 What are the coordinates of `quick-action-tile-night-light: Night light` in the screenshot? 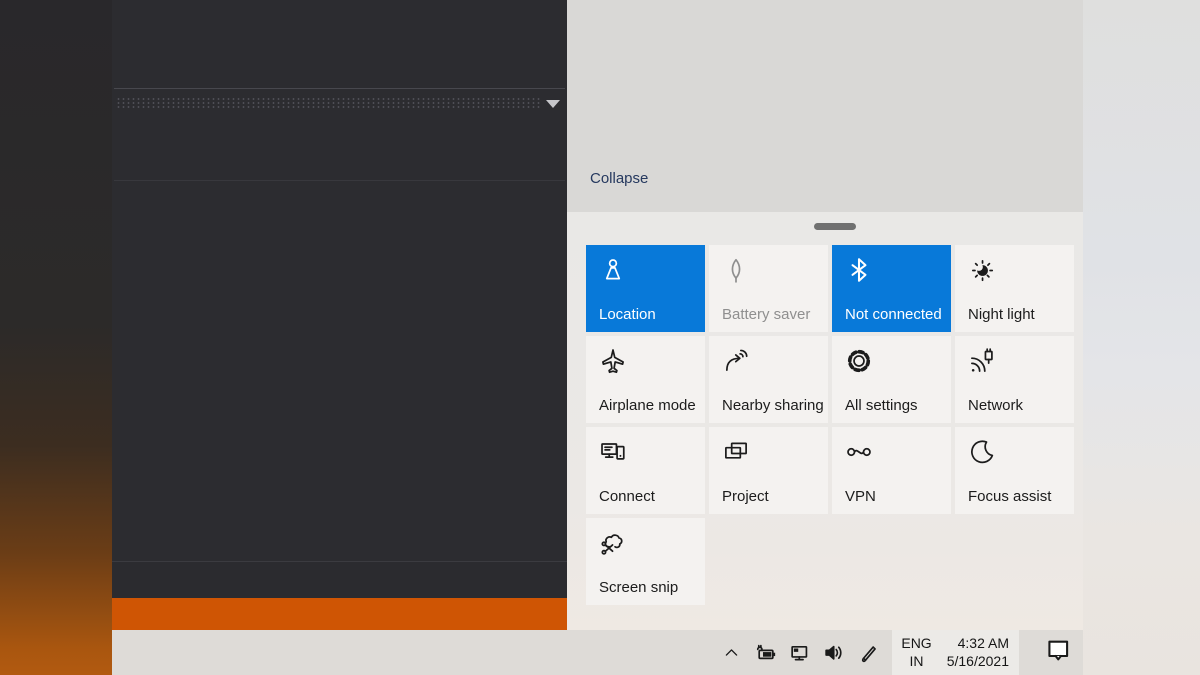 It's located at (1014, 288).